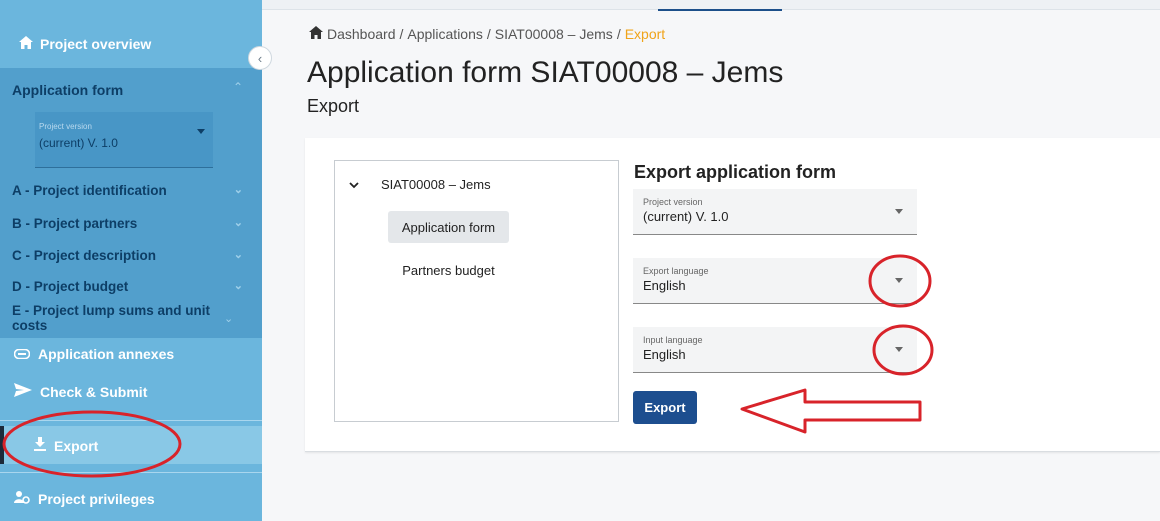  I want to click on sidebar-item-application-annexes: Application annexes, so click(94, 354).